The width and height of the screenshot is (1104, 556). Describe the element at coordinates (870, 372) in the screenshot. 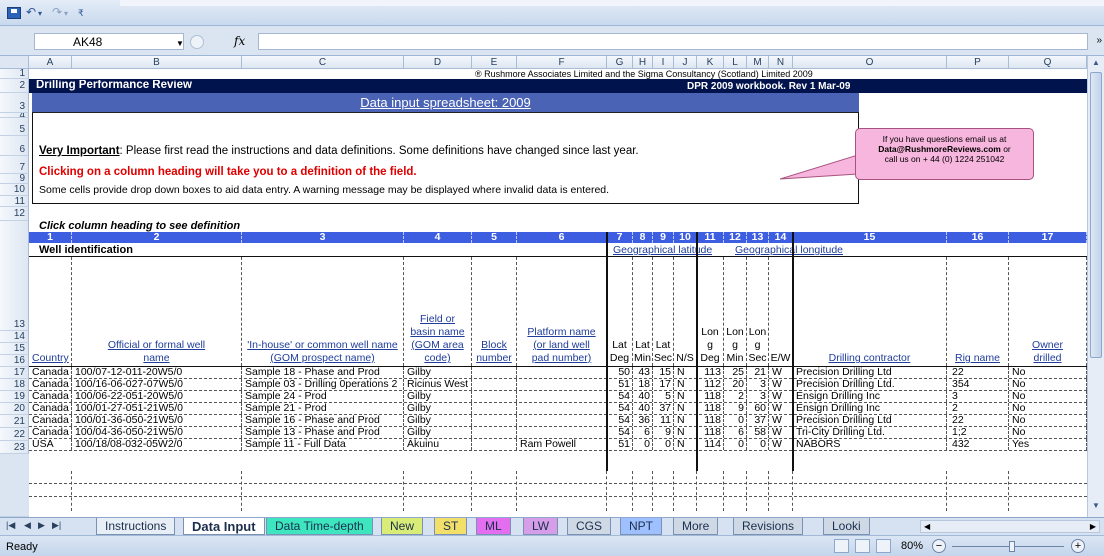

I see `cell-contractor: Precision Drilling Ltd` at that location.